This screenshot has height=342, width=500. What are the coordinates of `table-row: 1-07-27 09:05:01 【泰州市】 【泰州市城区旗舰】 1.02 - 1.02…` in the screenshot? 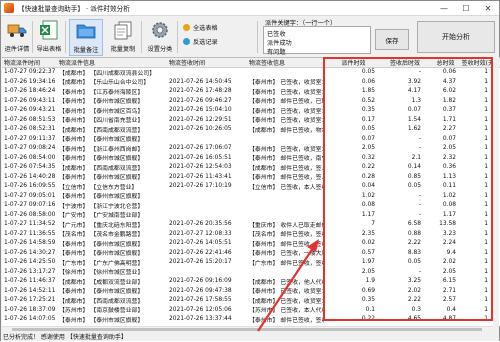 It's located at (251, 196).